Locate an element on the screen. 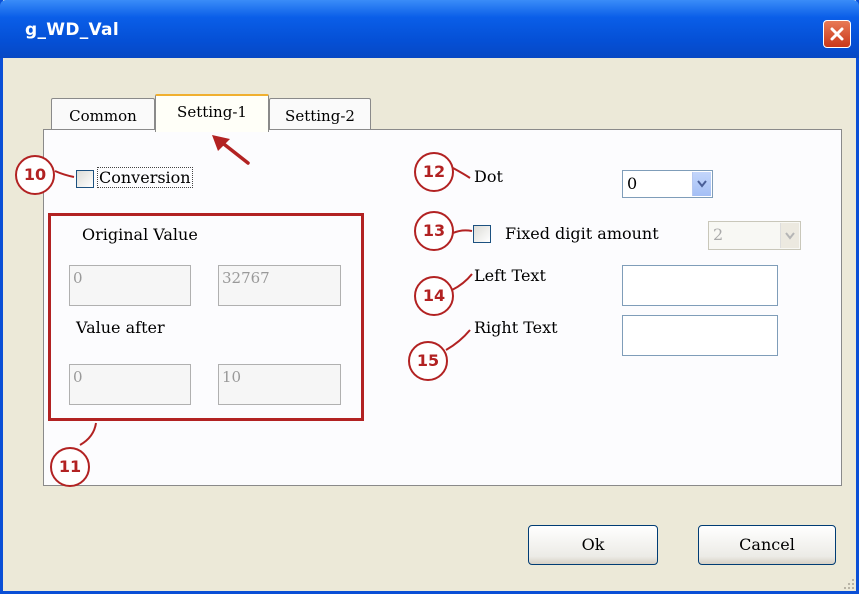  conversion-checkbox is located at coordinates (85, 179).